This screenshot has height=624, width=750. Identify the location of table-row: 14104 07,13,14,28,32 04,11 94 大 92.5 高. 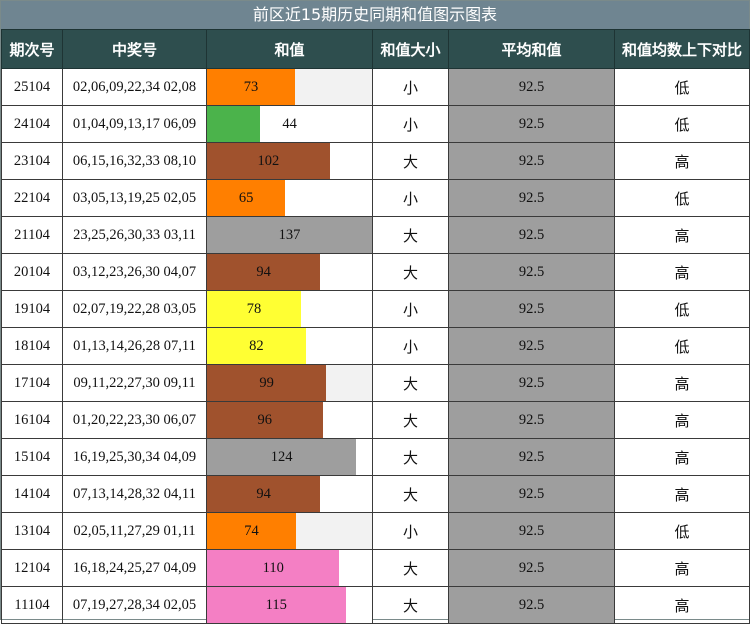
(375, 494).